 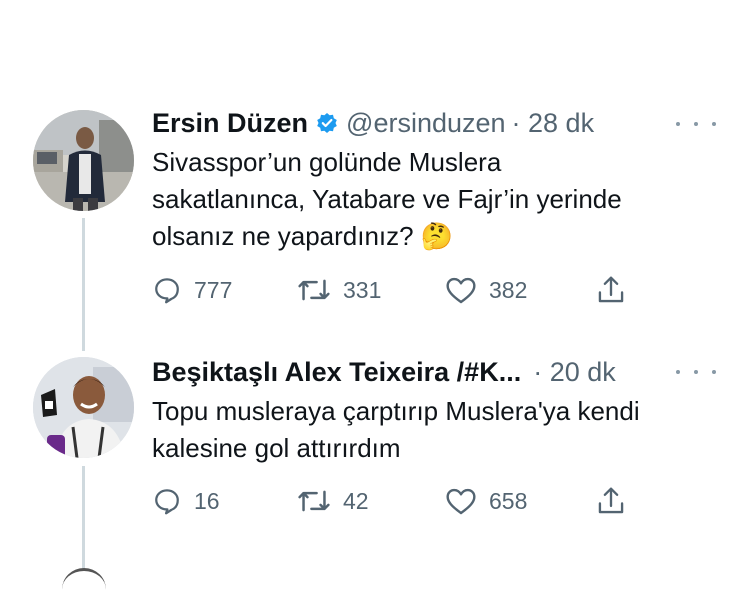 What do you see at coordinates (207, 500) in the screenshot?
I see `reply-count: 16` at bounding box center [207, 500].